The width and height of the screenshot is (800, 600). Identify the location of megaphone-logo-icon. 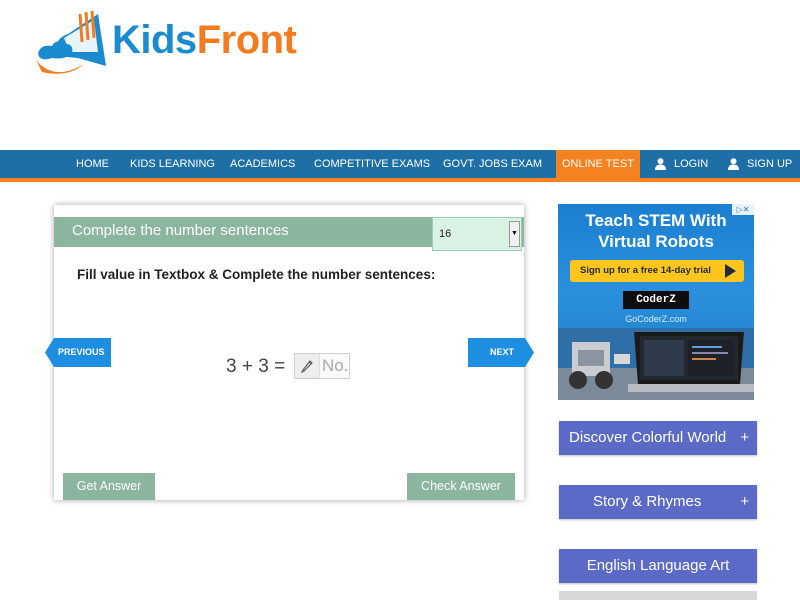
(71, 42).